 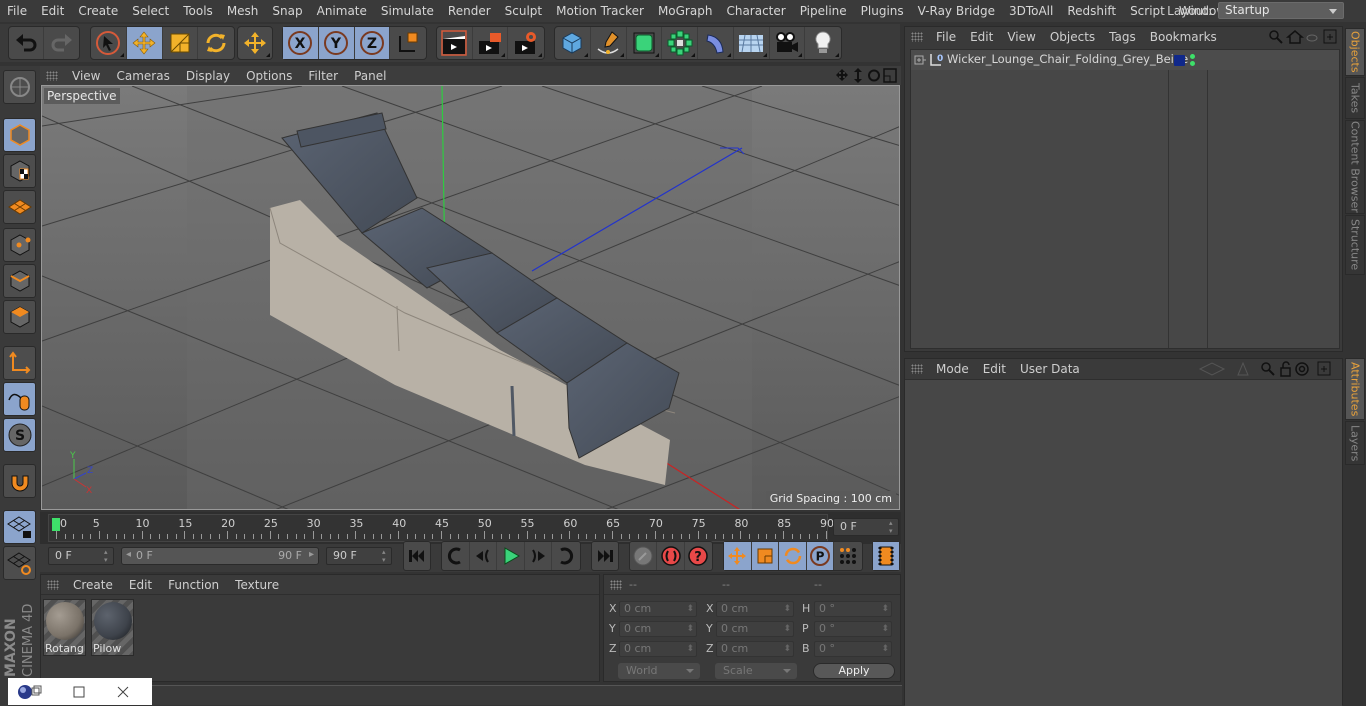 I want to click on material-menu-create: Create, so click(x=93, y=585).